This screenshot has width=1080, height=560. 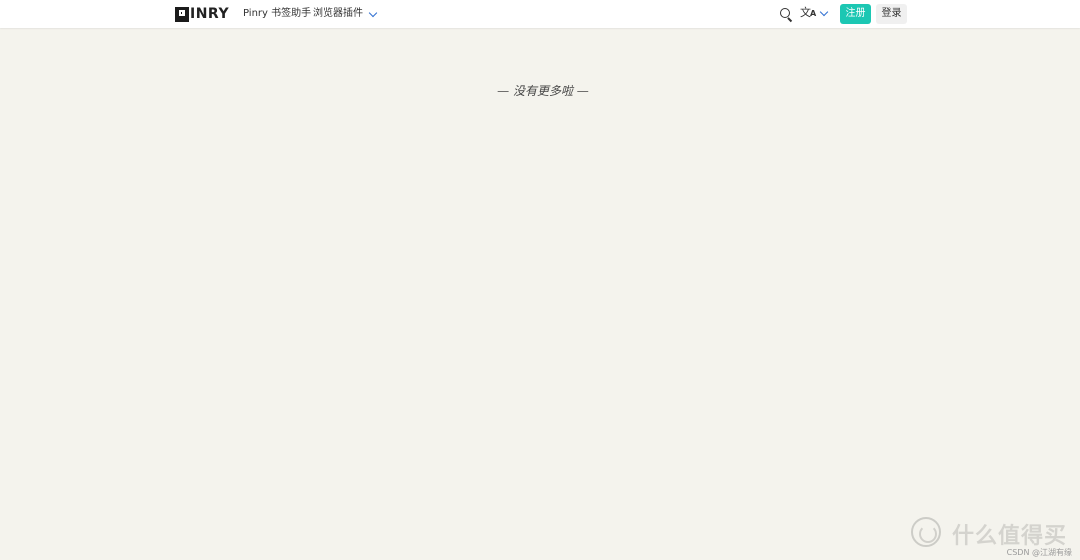 What do you see at coordinates (338, 13) in the screenshot?
I see `browser-plugin-label: 浏览器插件` at bounding box center [338, 13].